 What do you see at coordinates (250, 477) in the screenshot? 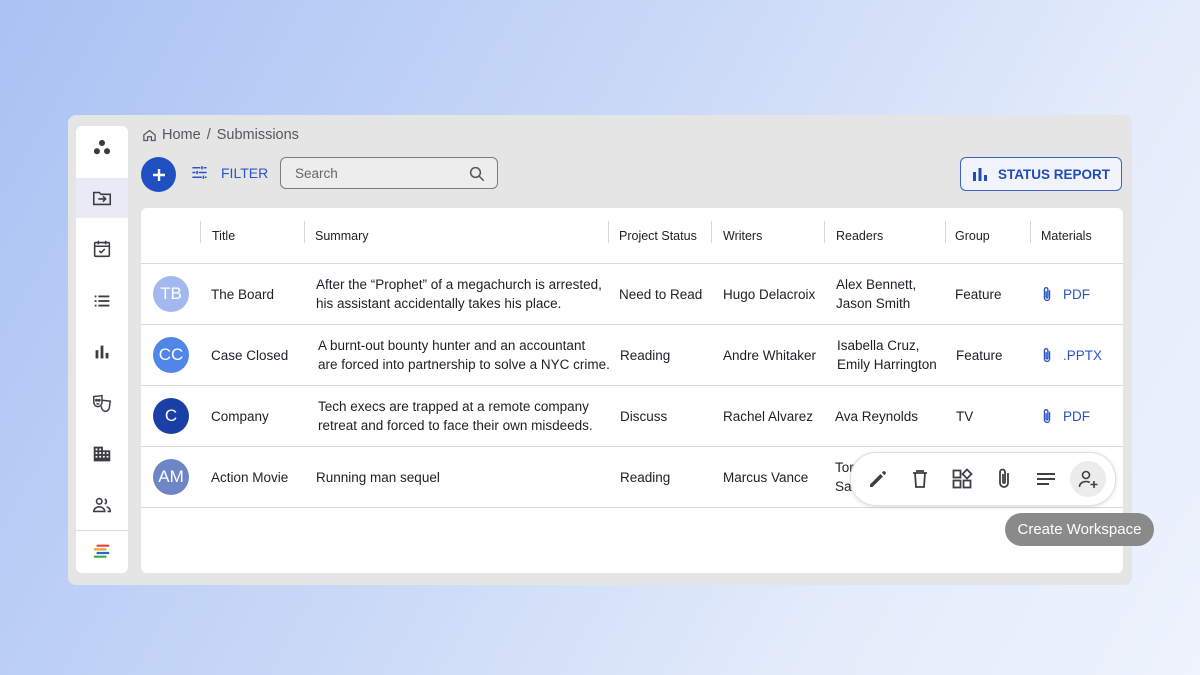
I see `title-cell: Action Movie` at bounding box center [250, 477].